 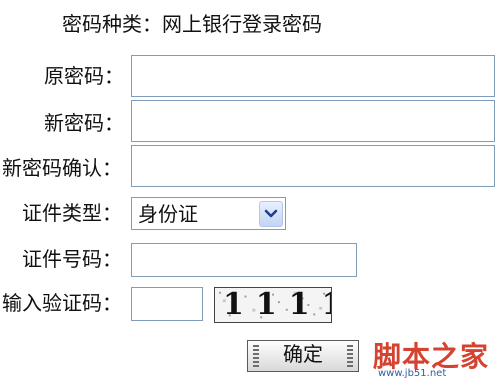 I want to click on watermark-url: www.jb51.net, so click(x=412, y=373).